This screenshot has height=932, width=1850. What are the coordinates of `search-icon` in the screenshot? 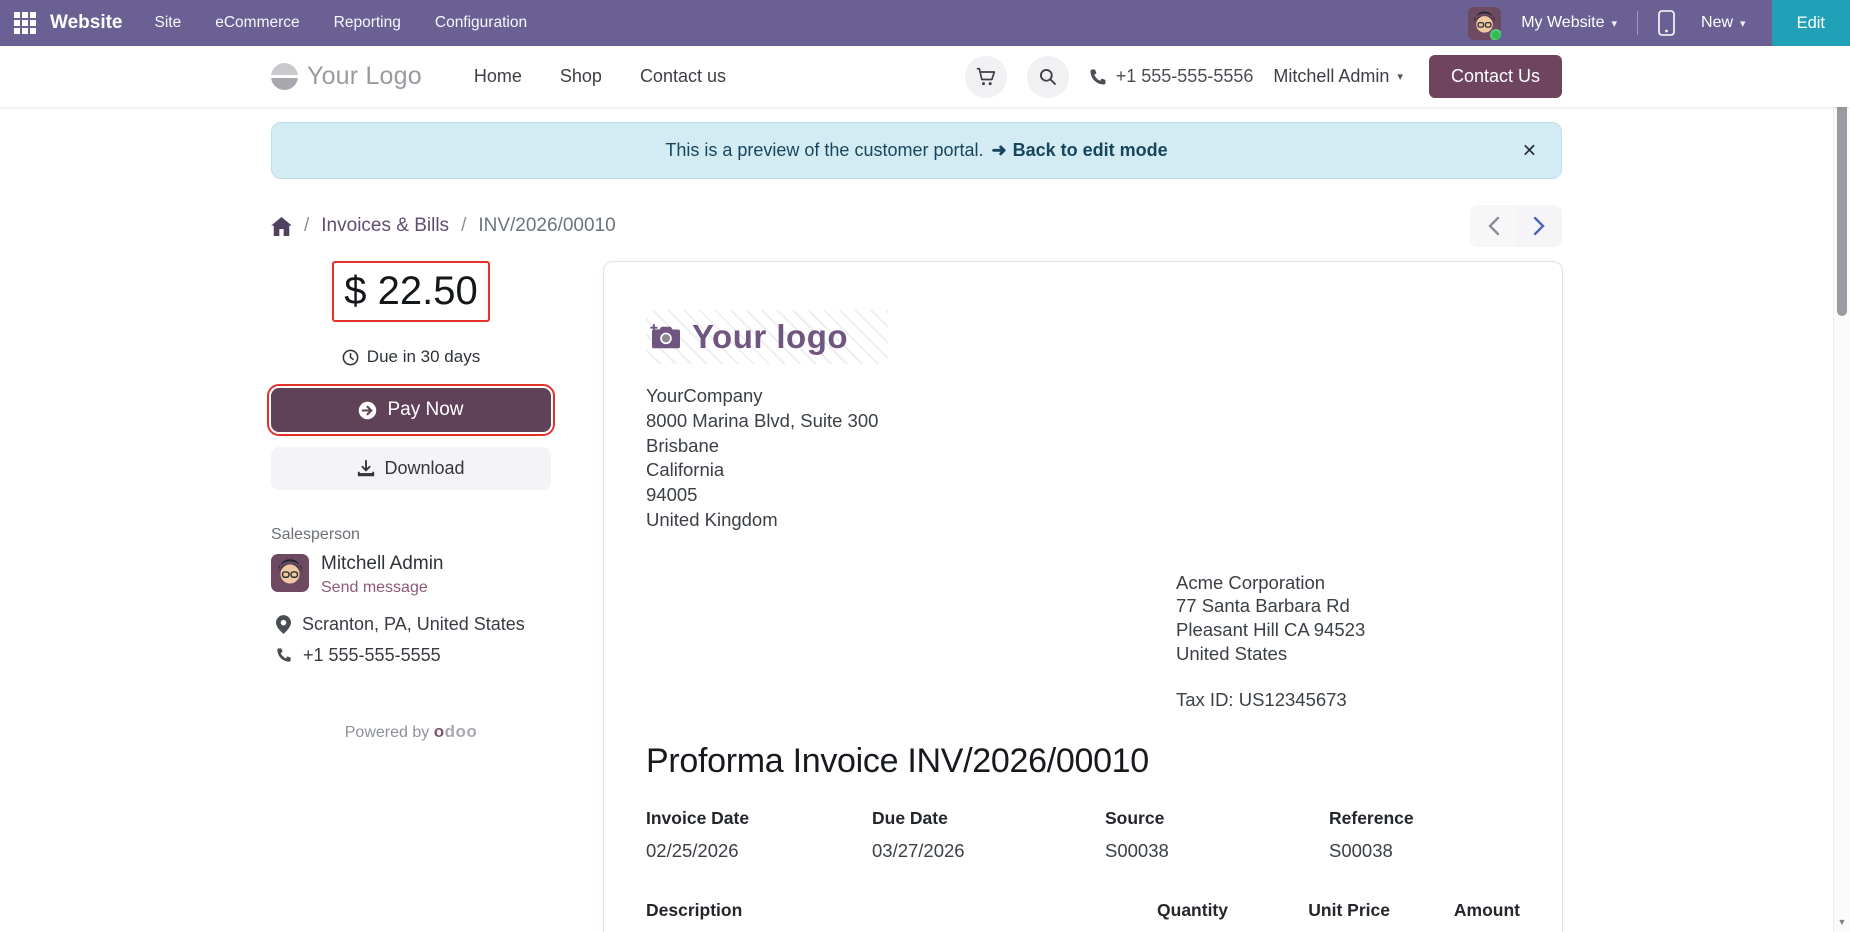 It's located at (1047, 76).